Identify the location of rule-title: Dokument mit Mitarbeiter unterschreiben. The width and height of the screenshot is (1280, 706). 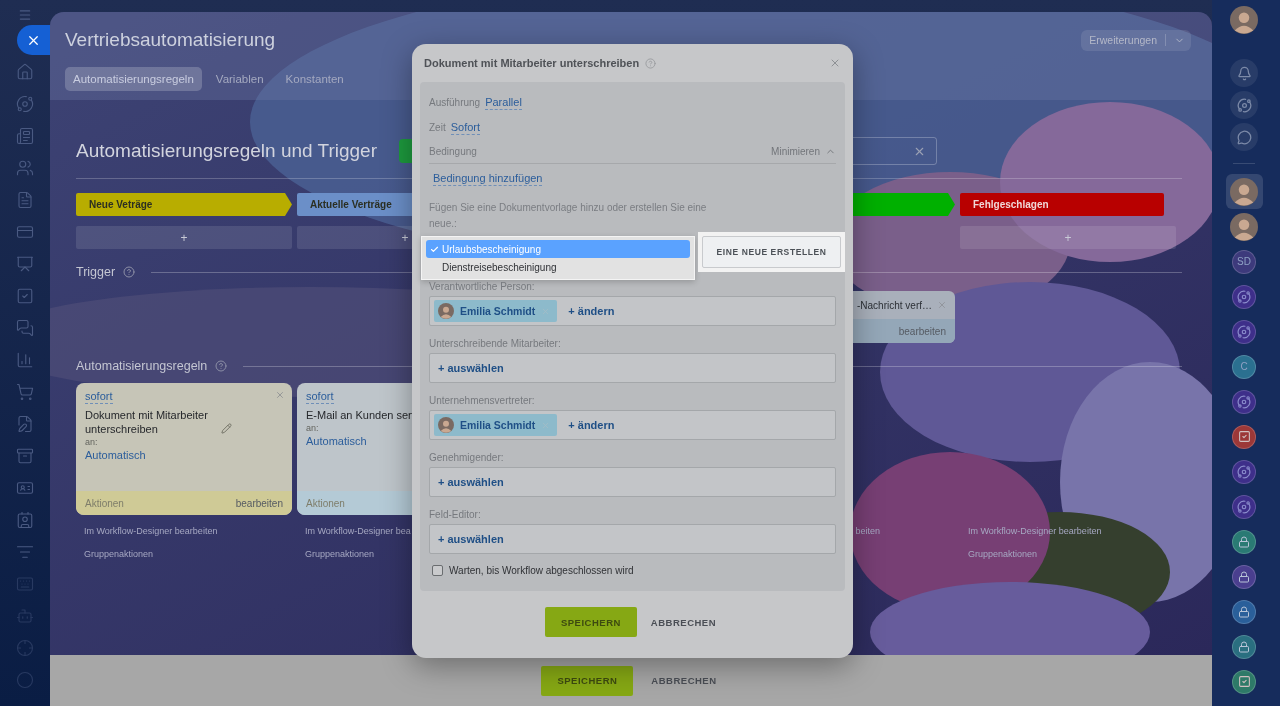
(147, 422).